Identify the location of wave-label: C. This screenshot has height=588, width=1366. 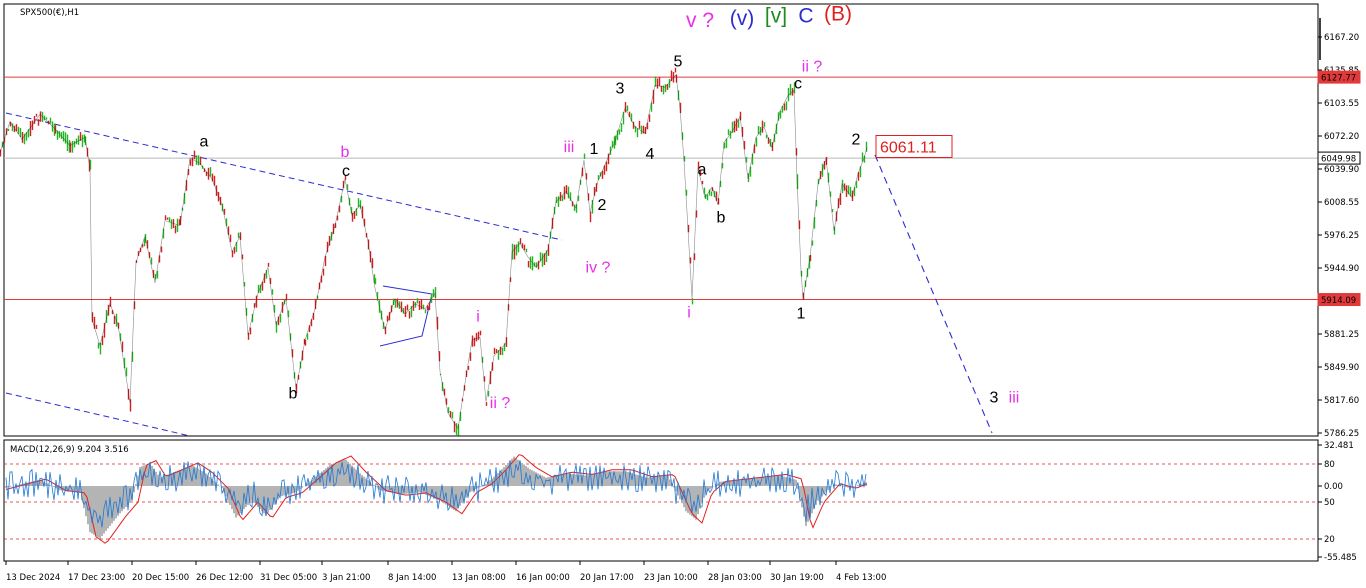
(805, 16).